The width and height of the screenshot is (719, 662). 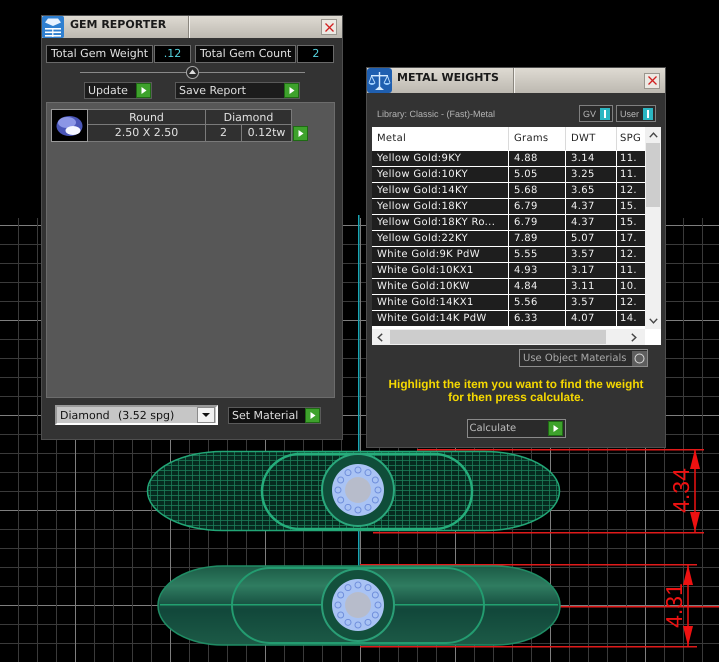 What do you see at coordinates (628, 287) in the screenshot?
I see `table-cell-text: 10.` at bounding box center [628, 287].